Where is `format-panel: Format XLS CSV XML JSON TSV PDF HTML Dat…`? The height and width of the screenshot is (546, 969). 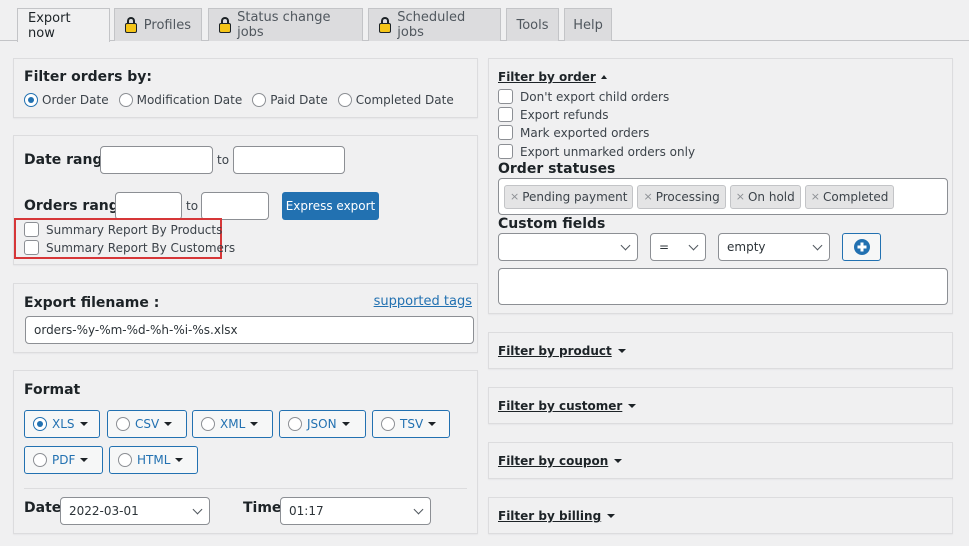 format-panel: Format XLS CSV XML JSON TSV PDF HTML Dat… is located at coordinates (245, 452).